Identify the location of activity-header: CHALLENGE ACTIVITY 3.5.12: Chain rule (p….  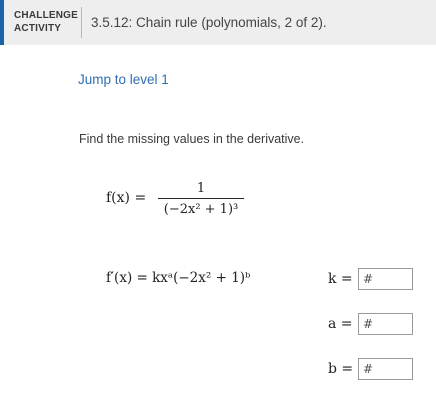
(218, 22).